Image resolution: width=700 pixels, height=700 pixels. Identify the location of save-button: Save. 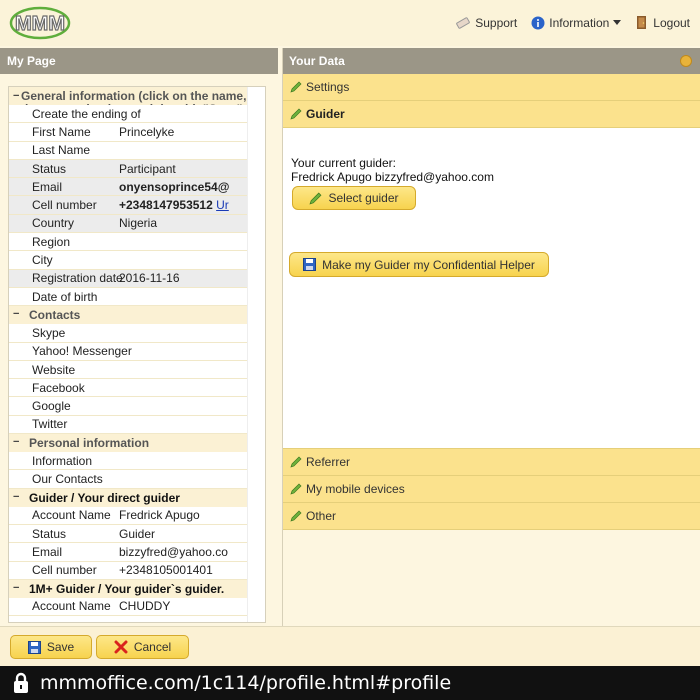
(51, 647).